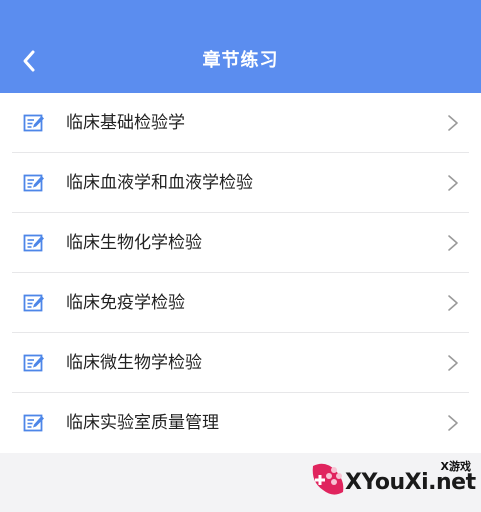 This screenshot has height=512, width=481. Describe the element at coordinates (134, 243) in the screenshot. I see `chapter-label: 临床生物化学检验` at that location.